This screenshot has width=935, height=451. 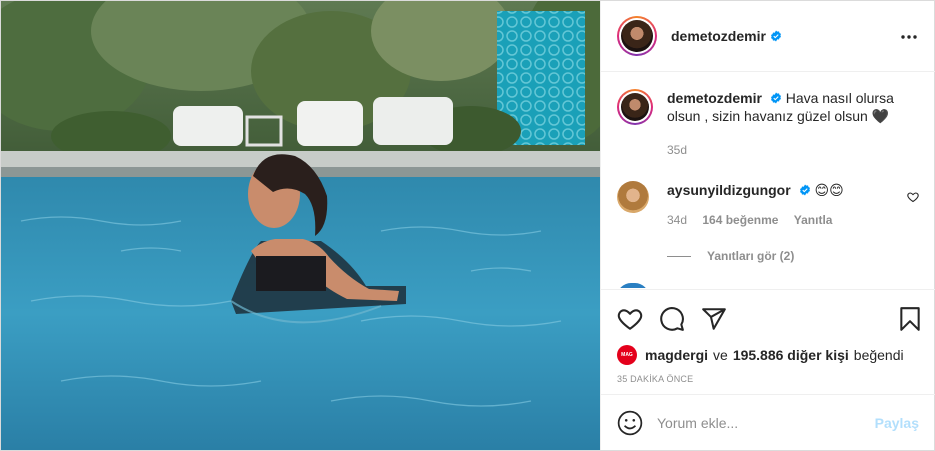 I want to click on likes-suffix: beğendi, so click(x=878, y=355).